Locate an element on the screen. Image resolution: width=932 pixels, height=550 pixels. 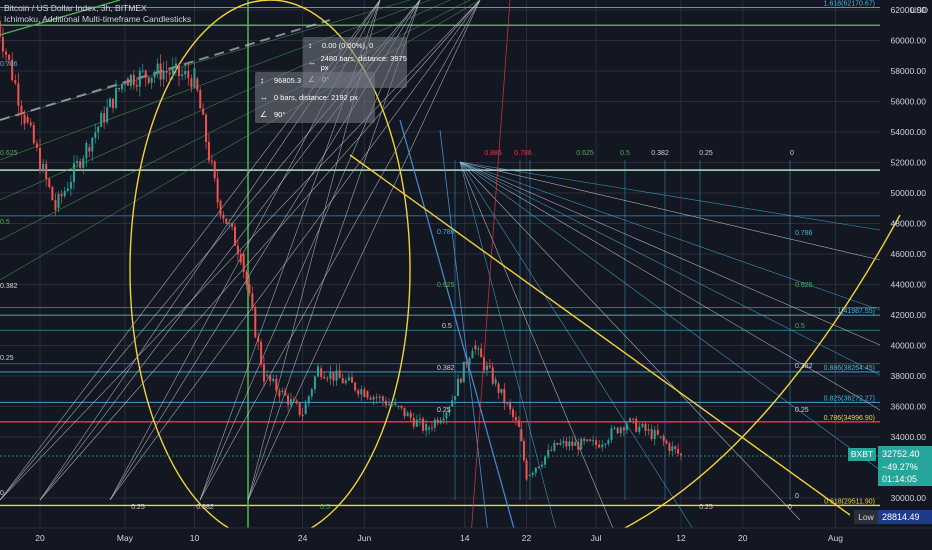
fan-mid-label: 0.25 is located at coordinates (444, 410).